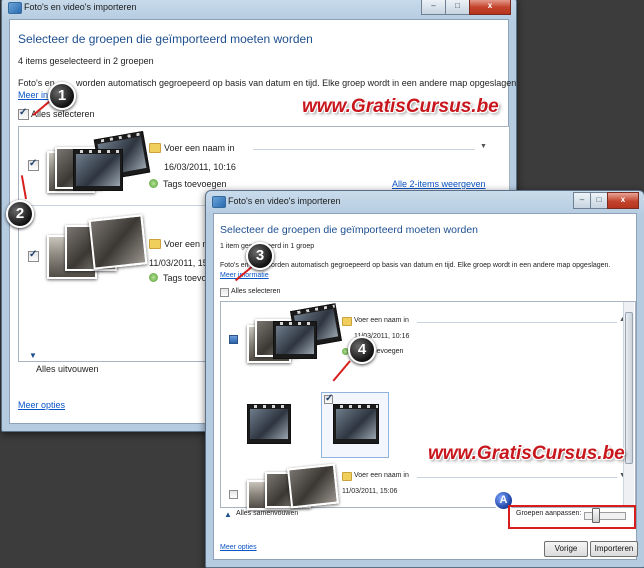  I want to click on view-all-items-link: Alle 2-items weergeven, so click(439, 184).